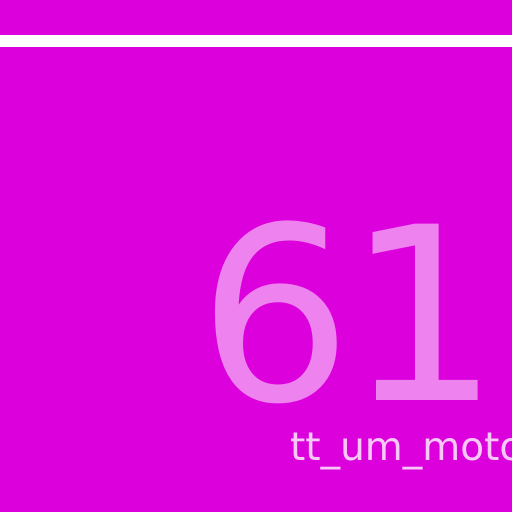 This screenshot has height=512, width=512. Describe the element at coordinates (401, 447) in the screenshot. I see `design-name-label: tt_um_motor` at that location.